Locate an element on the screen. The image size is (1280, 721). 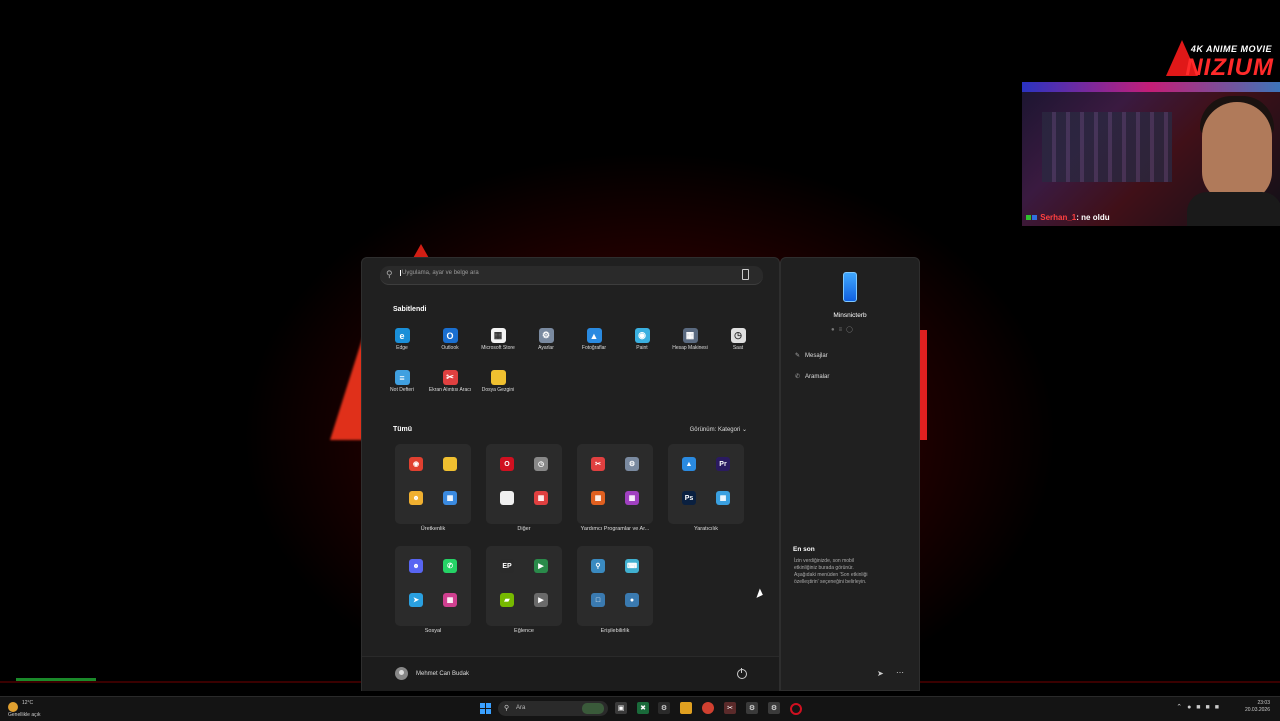
channel-logo: 4K ANIME MOVIE NIZIUM is located at coordinates (1219, 60).